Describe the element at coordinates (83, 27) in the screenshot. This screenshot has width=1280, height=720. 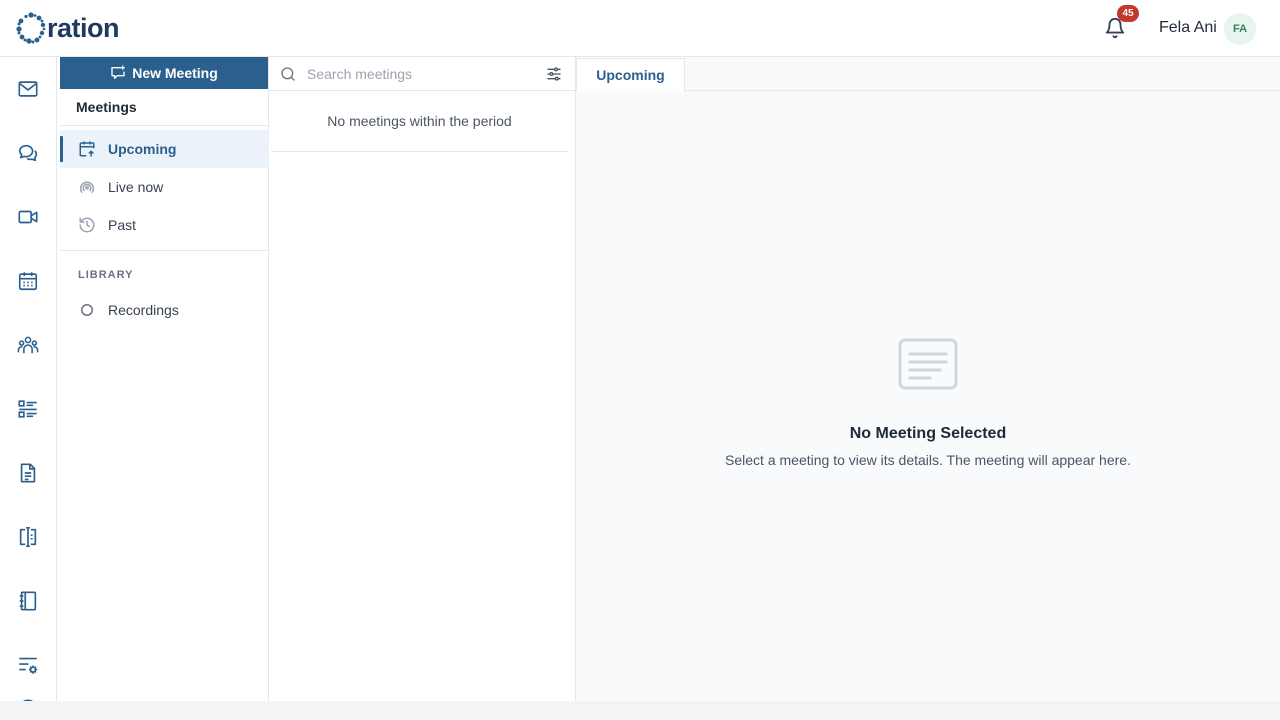
I see `logo-text: ration` at that location.